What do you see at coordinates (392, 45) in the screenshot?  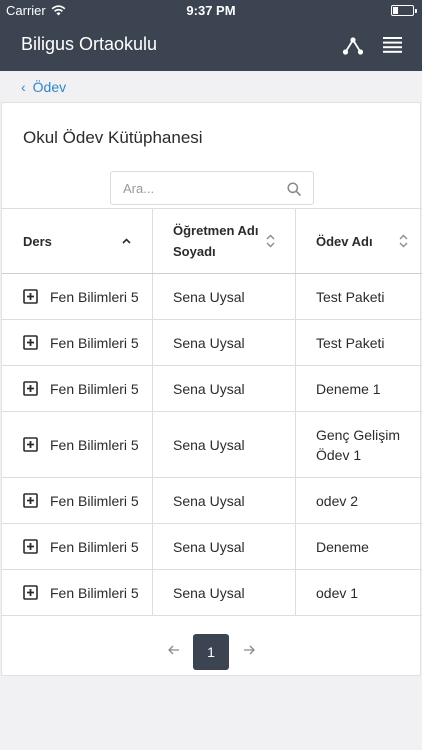 I see `list-menu-icon` at bounding box center [392, 45].